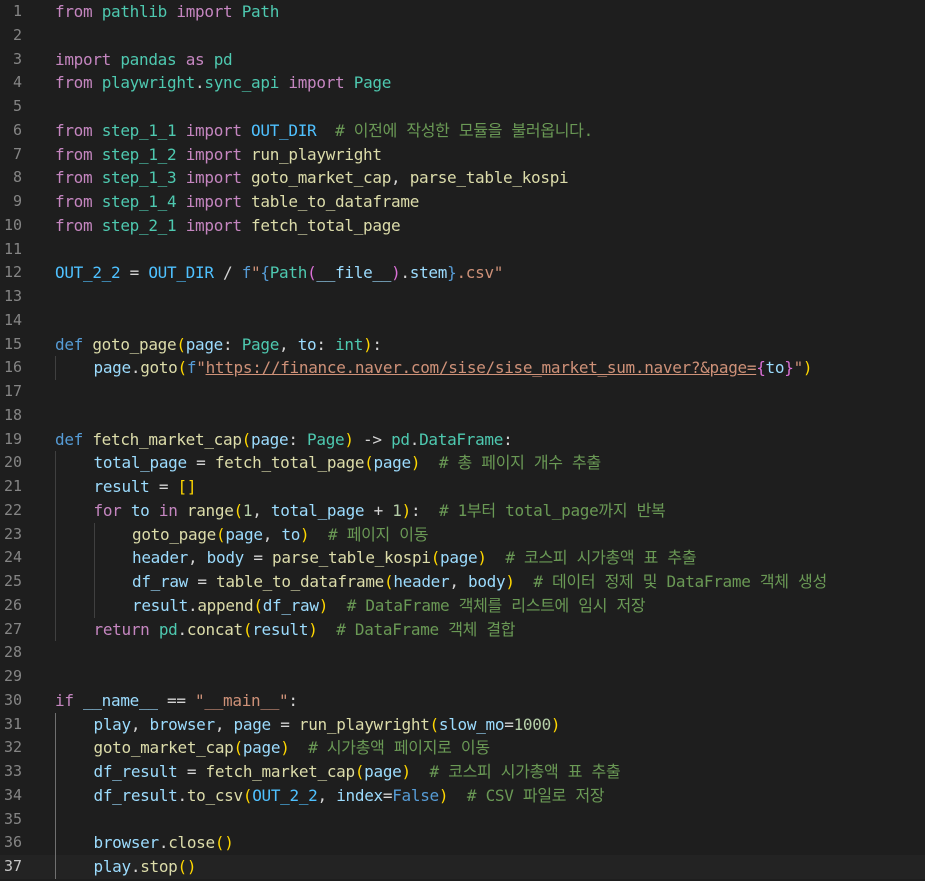  Describe the element at coordinates (462, 535) in the screenshot. I see `code-line: 23 goto_page(page, to) # 페이지 이동` at that location.